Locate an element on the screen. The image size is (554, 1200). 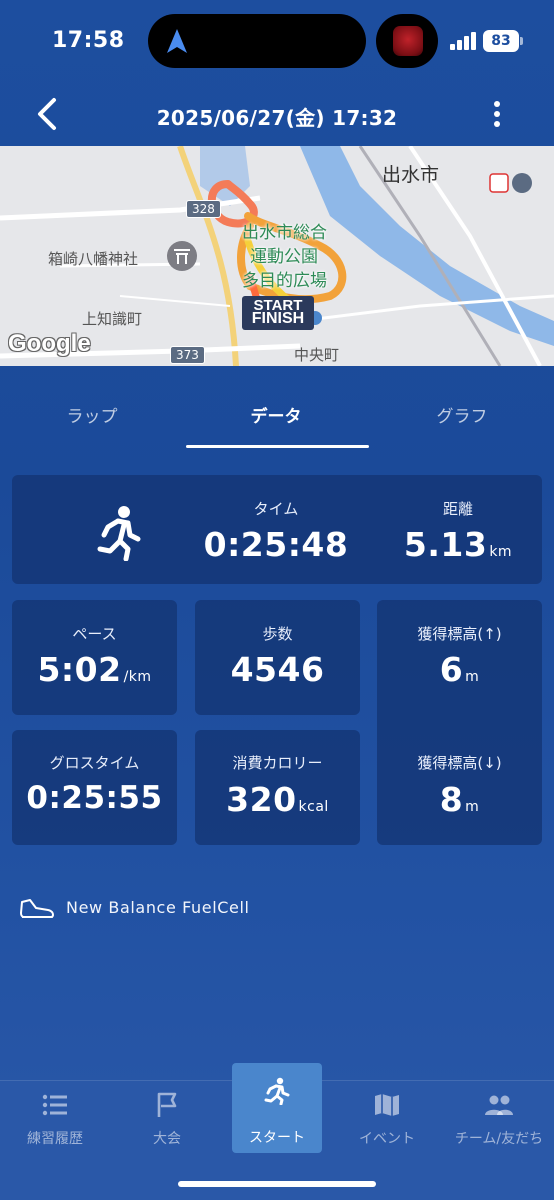
calories-number: 320 is located at coordinates (261, 799).